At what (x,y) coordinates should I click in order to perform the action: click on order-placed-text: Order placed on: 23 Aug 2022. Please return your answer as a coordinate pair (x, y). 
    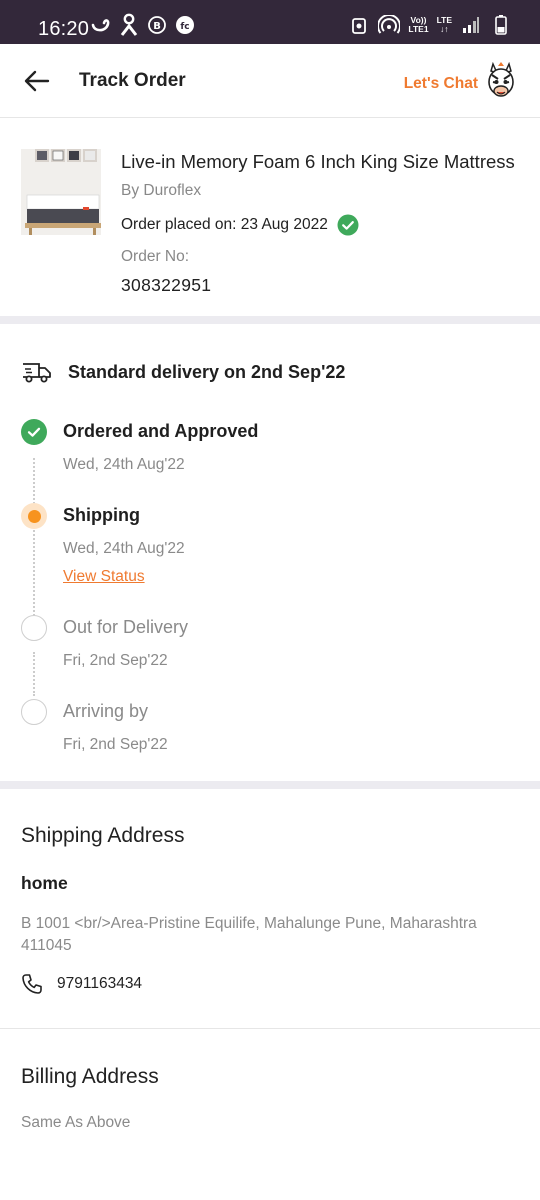
    Looking at the image, I should click on (224, 224).